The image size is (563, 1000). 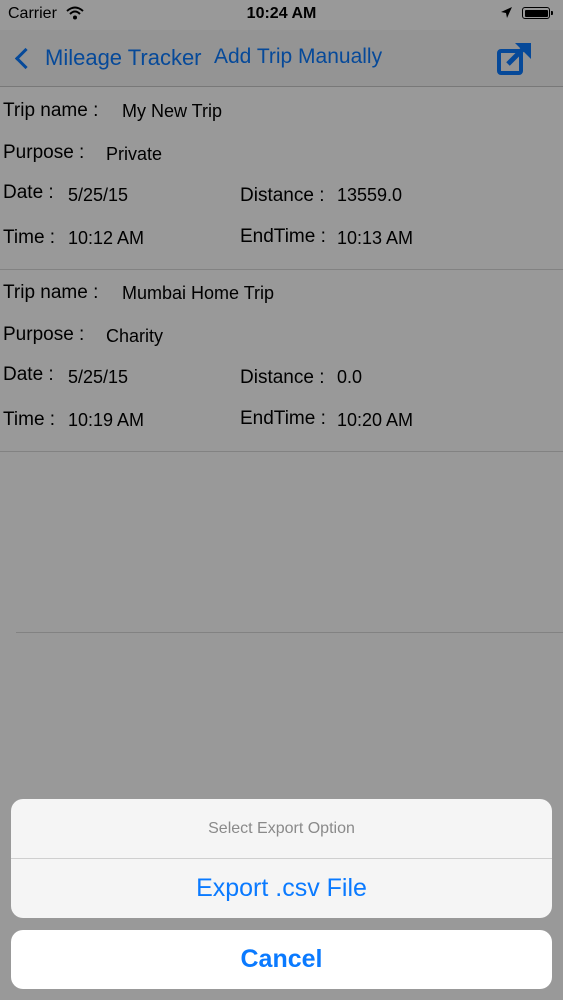 What do you see at coordinates (281, 888) in the screenshot?
I see `export-csv-button: Export .csv File` at bounding box center [281, 888].